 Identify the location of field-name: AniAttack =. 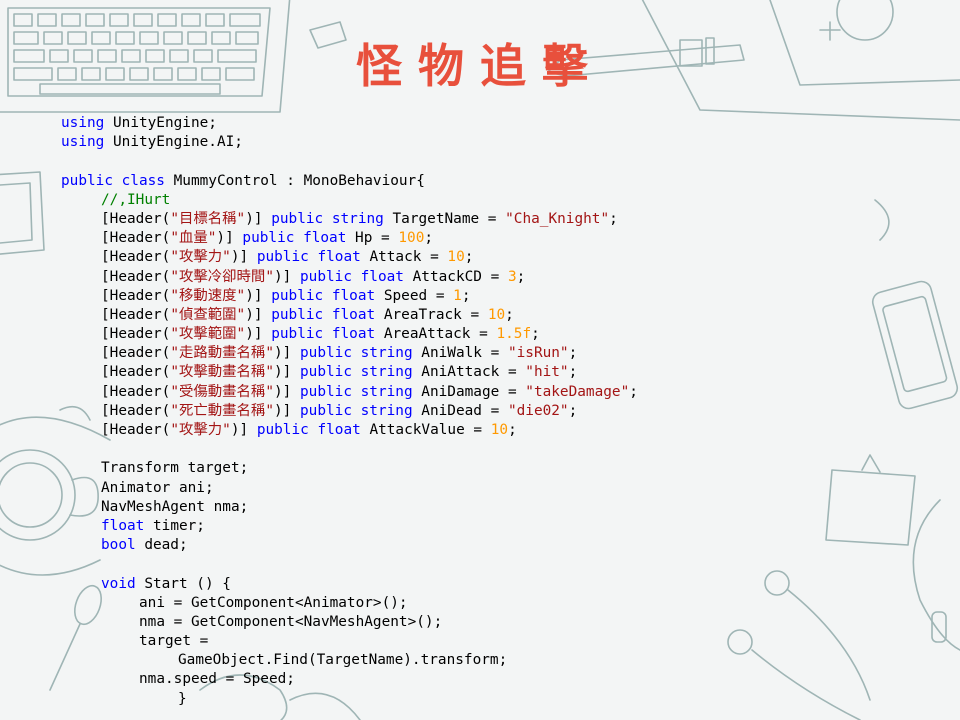
(469, 372).